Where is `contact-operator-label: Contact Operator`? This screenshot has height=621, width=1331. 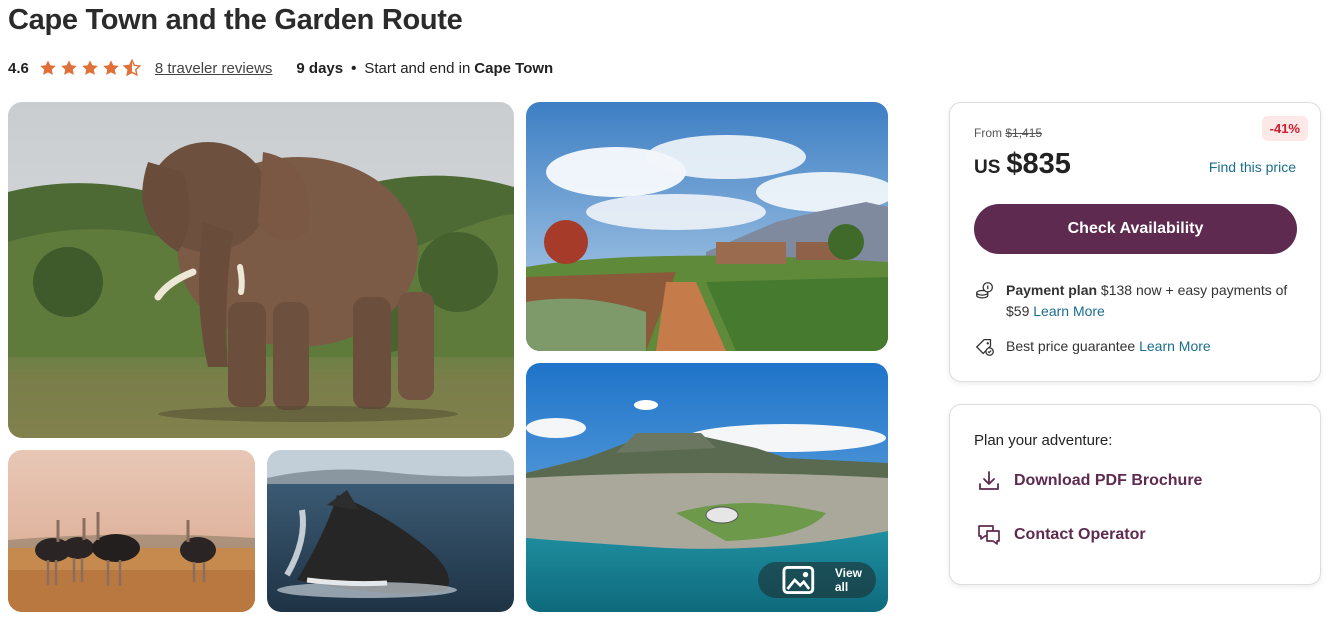 contact-operator-label: Contact Operator is located at coordinates (1080, 534).